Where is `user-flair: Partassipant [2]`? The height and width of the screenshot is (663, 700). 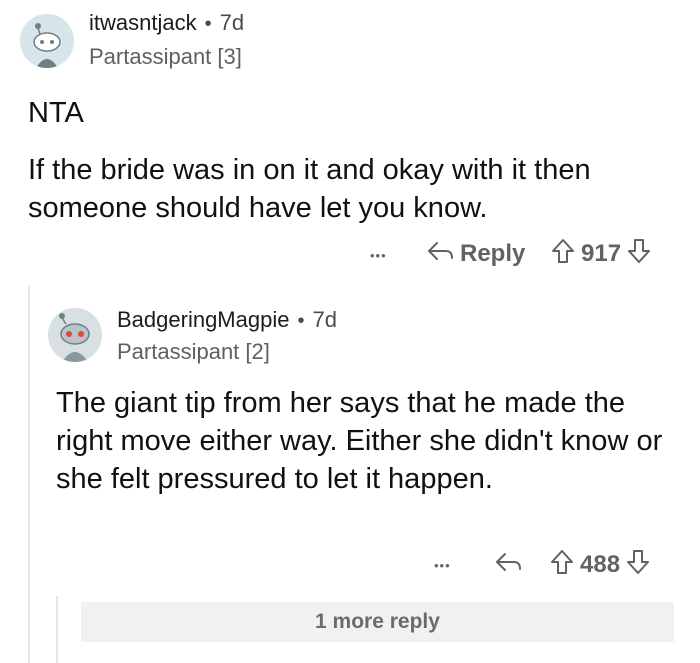
user-flair: Partassipant [2] is located at coordinates (193, 351).